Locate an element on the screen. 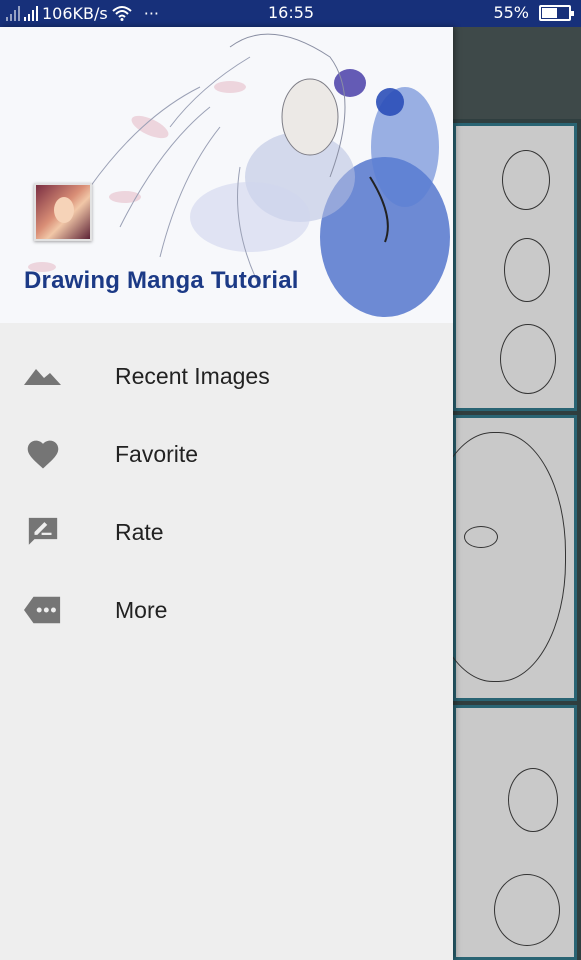 The width and height of the screenshot is (581, 960). battery-percent: 55% is located at coordinates (511, 12).